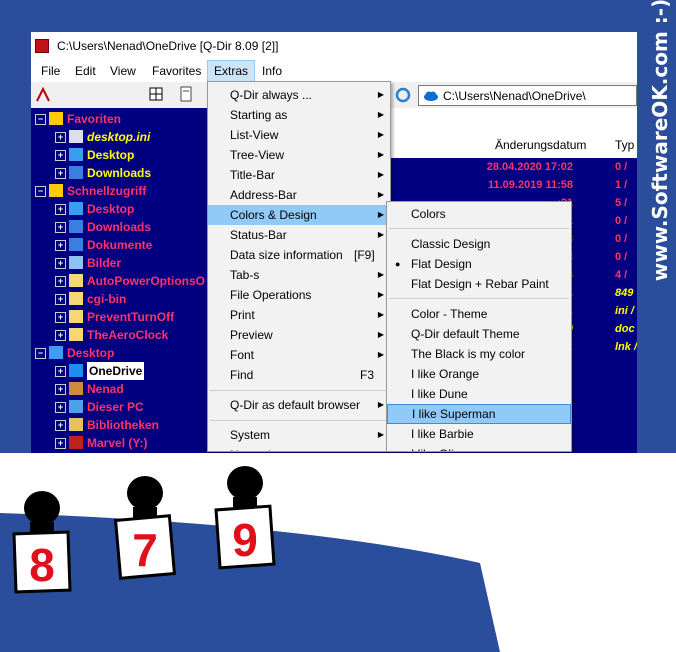 Image resolution: width=676 pixels, height=652 pixels. Describe the element at coordinates (299, 335) in the screenshot. I see `extras-menu-item: Preview ▶` at that location.